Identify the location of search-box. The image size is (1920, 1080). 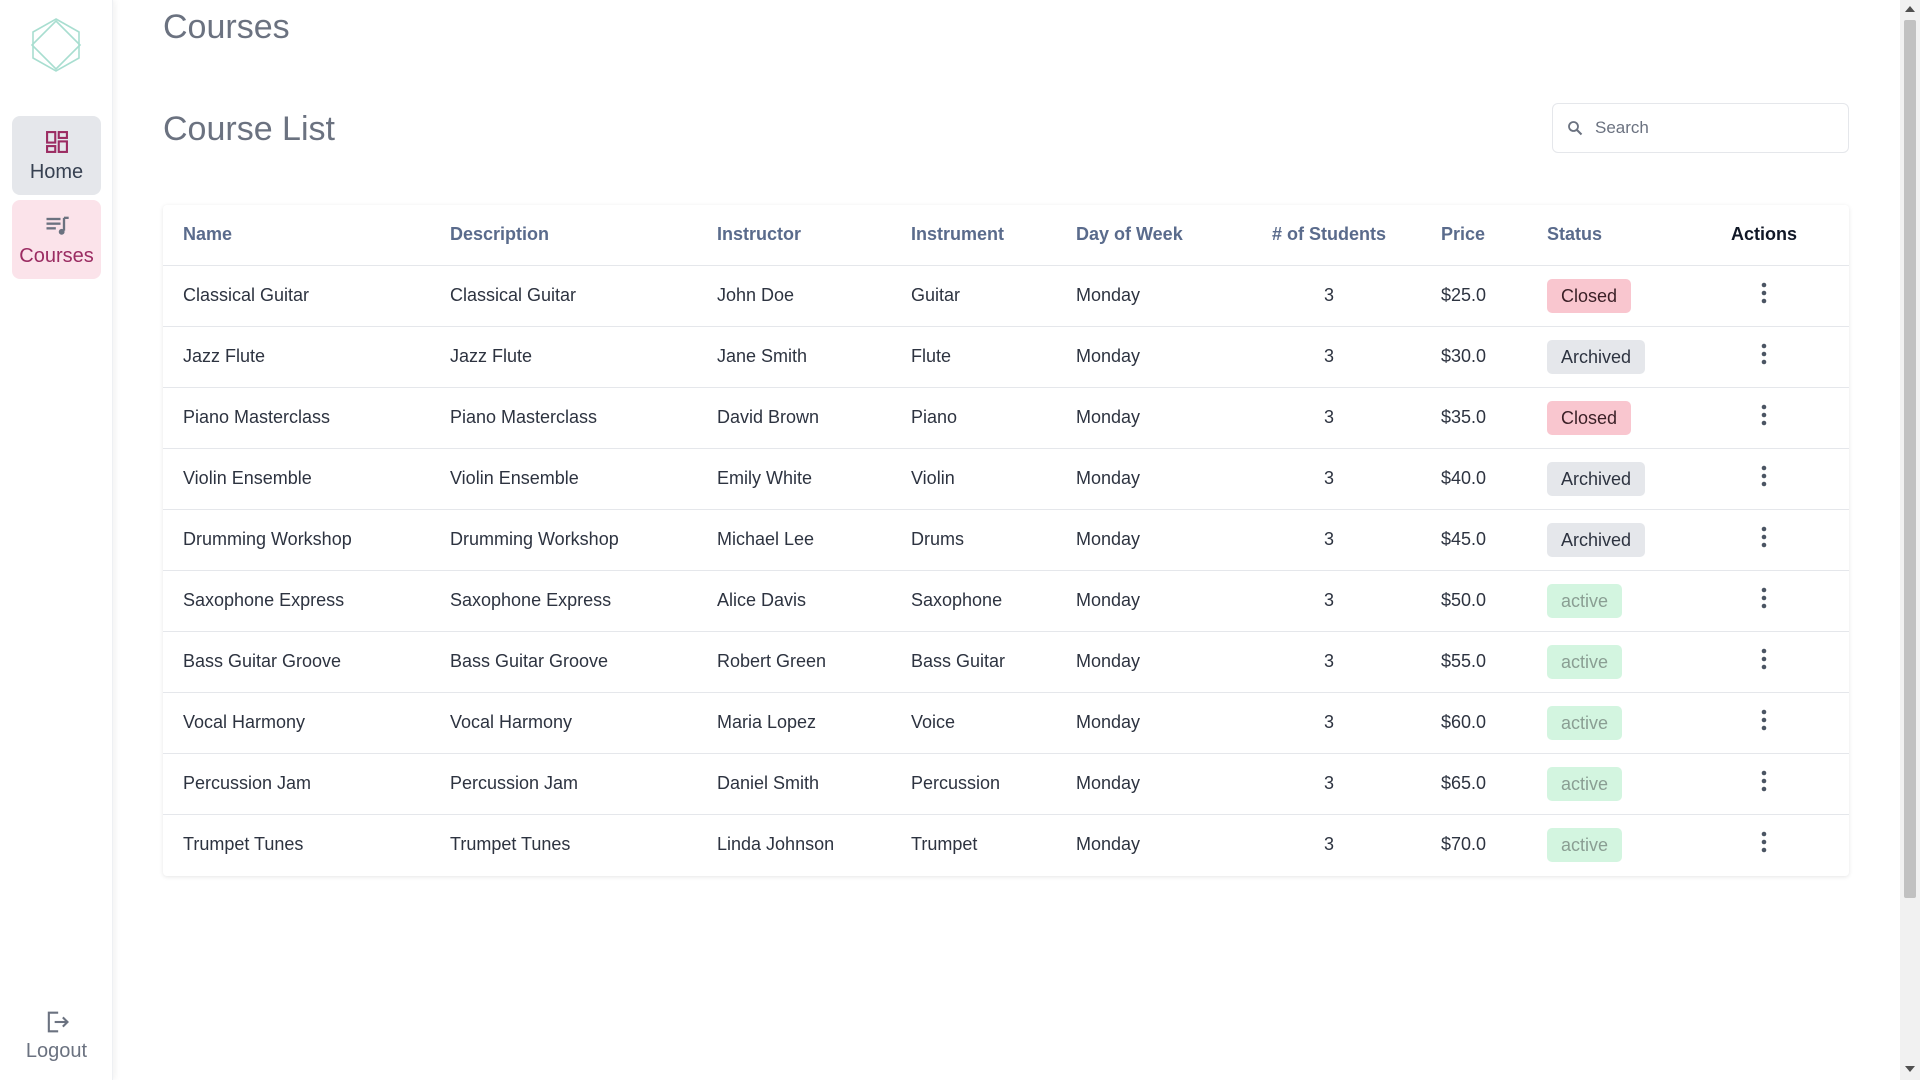
(1700, 128).